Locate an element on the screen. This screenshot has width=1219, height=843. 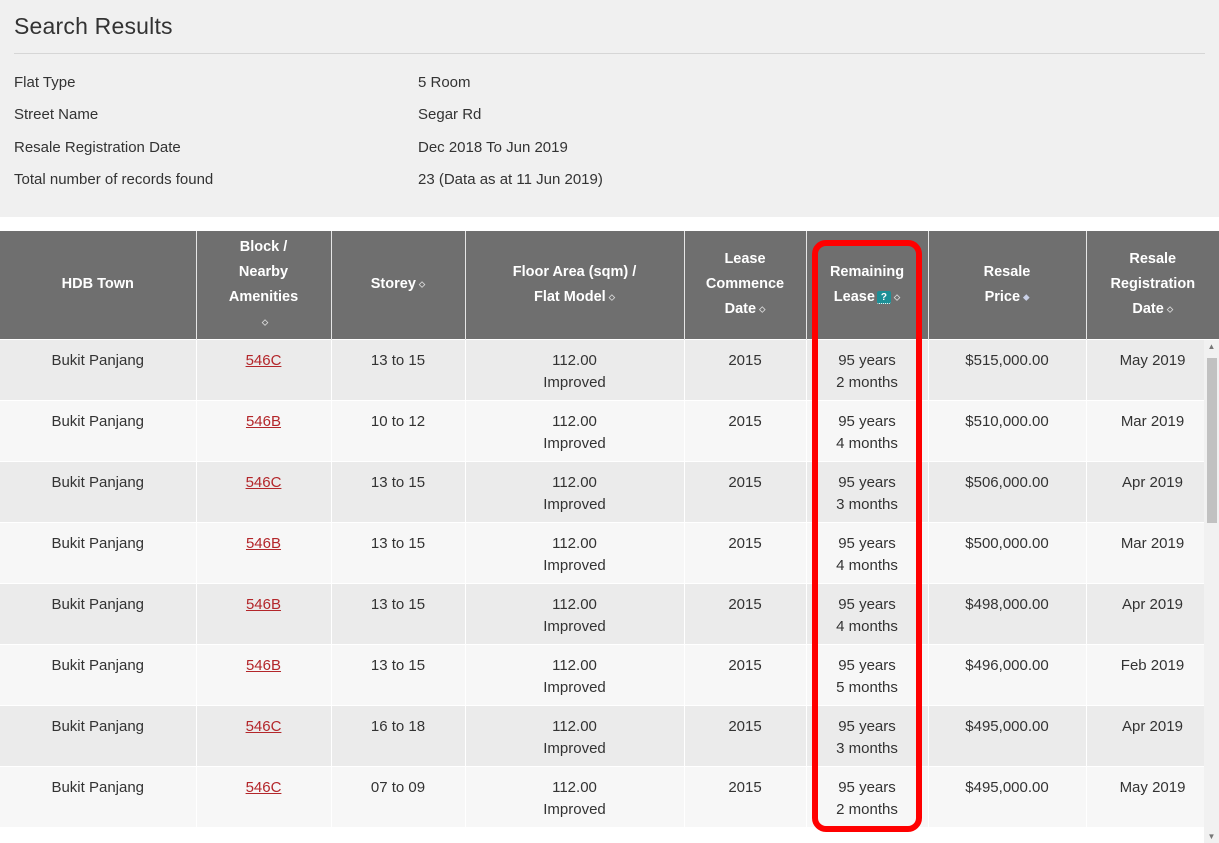
cell-block: 546C is located at coordinates (264, 369).